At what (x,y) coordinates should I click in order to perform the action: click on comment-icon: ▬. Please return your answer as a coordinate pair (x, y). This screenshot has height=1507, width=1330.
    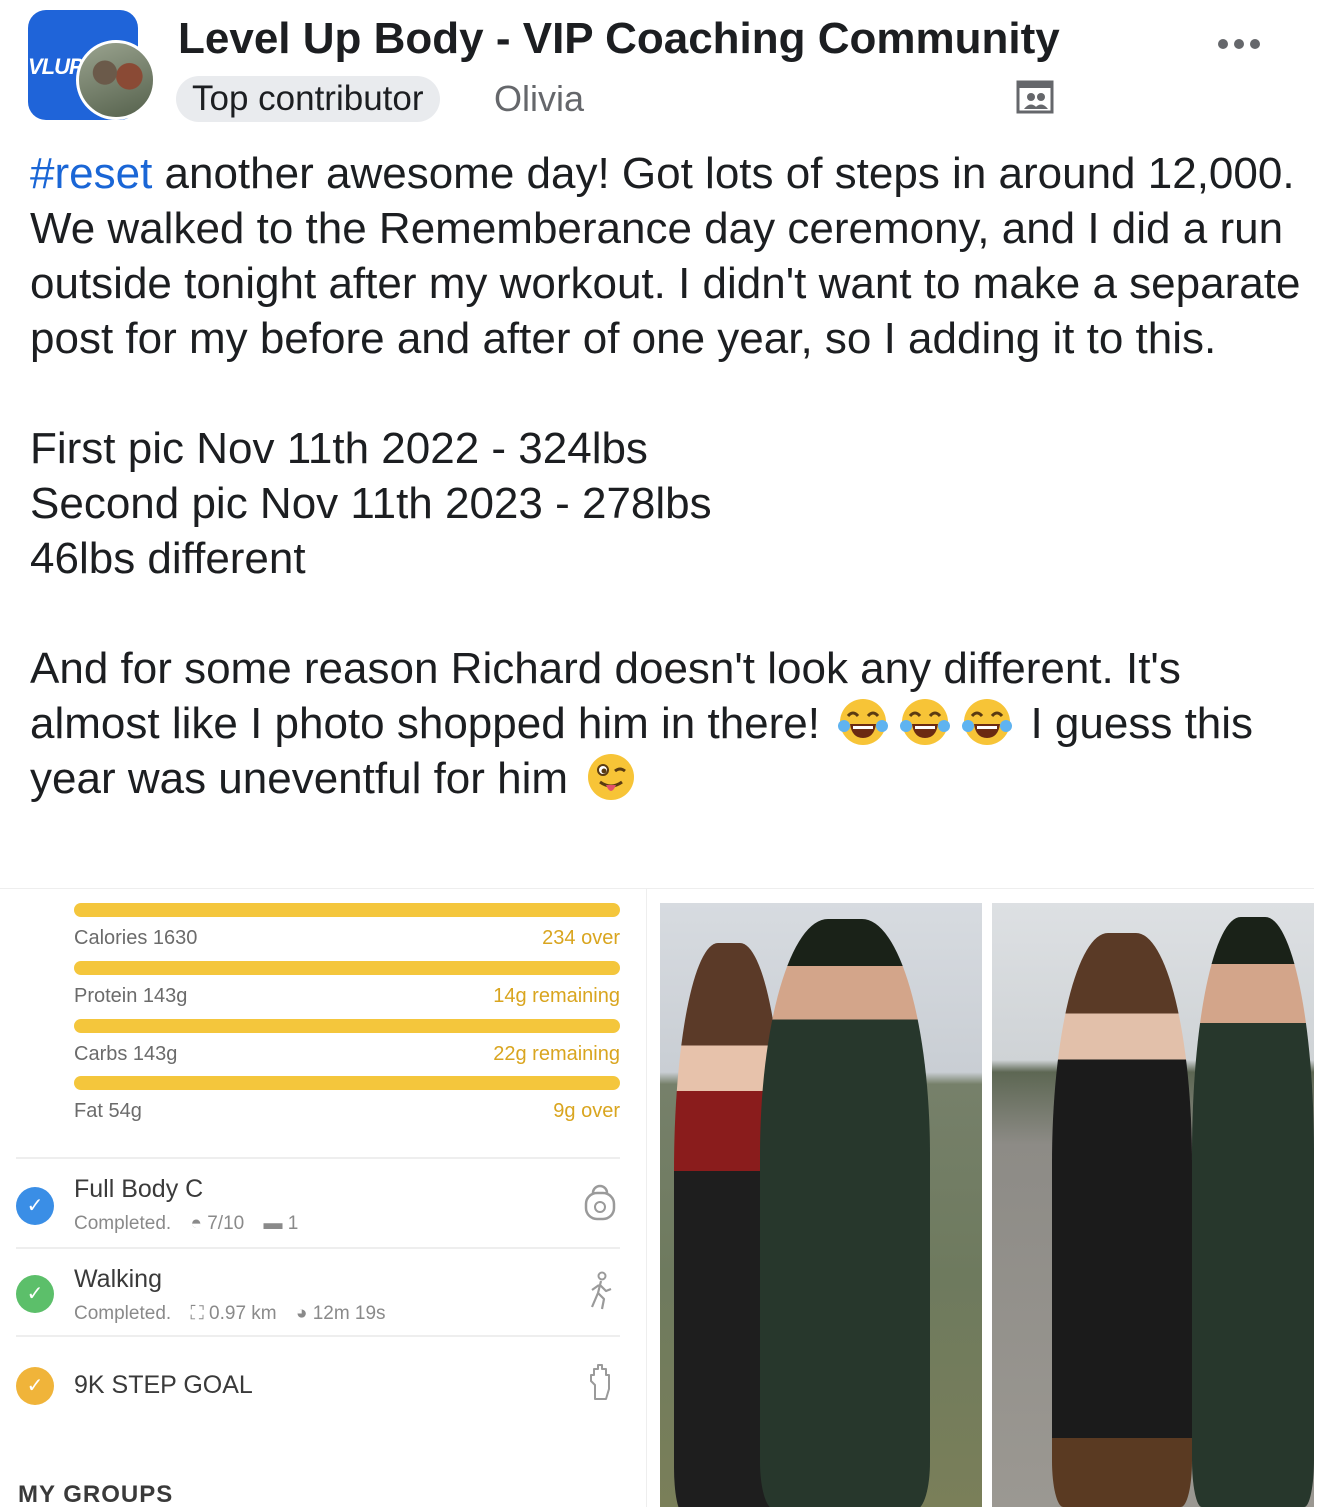
    Looking at the image, I should click on (273, 1223).